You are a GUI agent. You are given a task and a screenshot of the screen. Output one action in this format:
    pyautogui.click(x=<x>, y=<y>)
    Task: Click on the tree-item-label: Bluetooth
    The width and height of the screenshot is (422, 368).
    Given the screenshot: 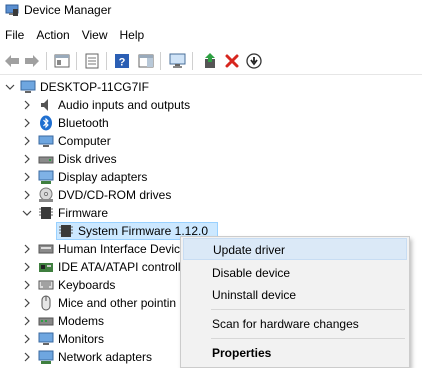 What is the action you would take?
    pyautogui.click(x=83, y=123)
    